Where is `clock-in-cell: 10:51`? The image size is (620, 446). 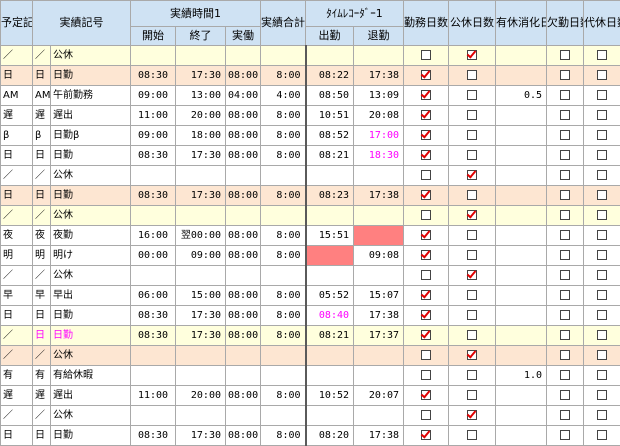
clock-in-cell: 10:51 is located at coordinates (330, 116).